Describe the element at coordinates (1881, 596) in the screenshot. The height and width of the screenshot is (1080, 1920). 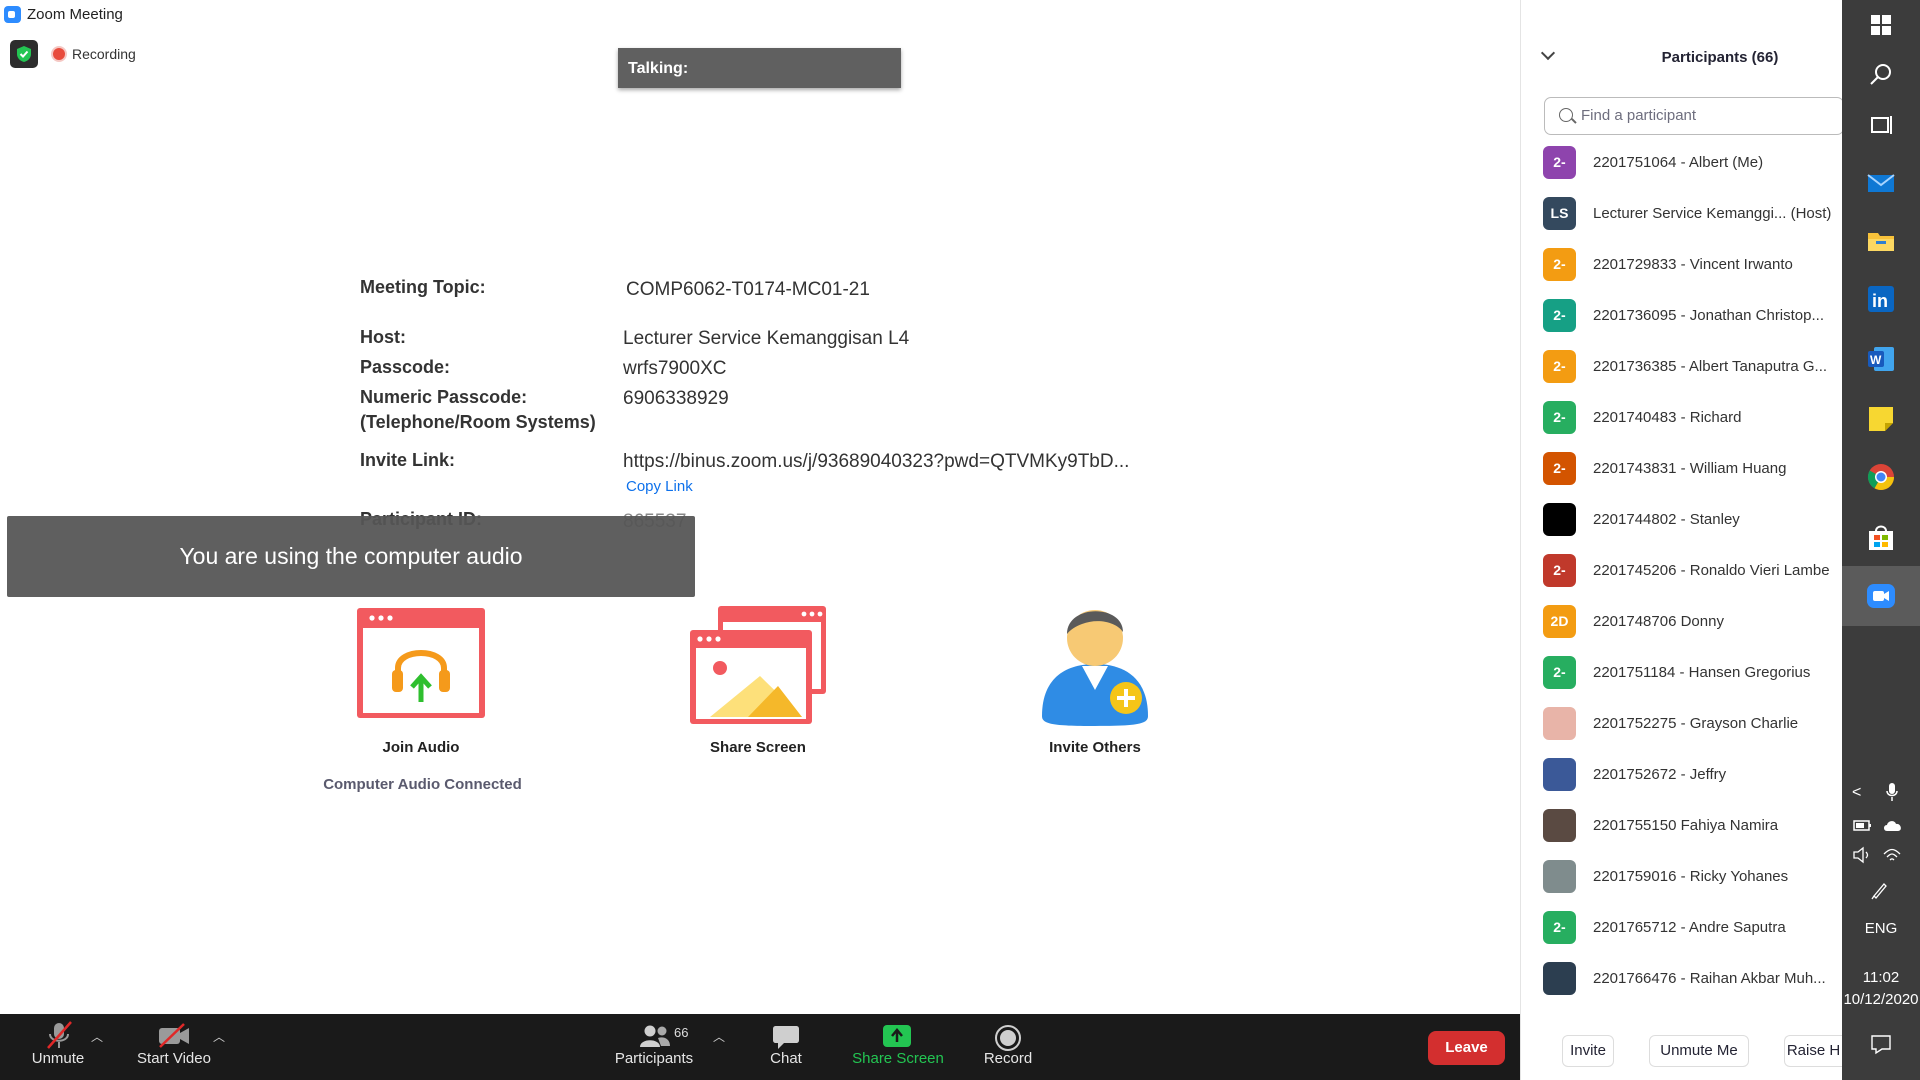
I see `zoom-taskbar-icon` at that location.